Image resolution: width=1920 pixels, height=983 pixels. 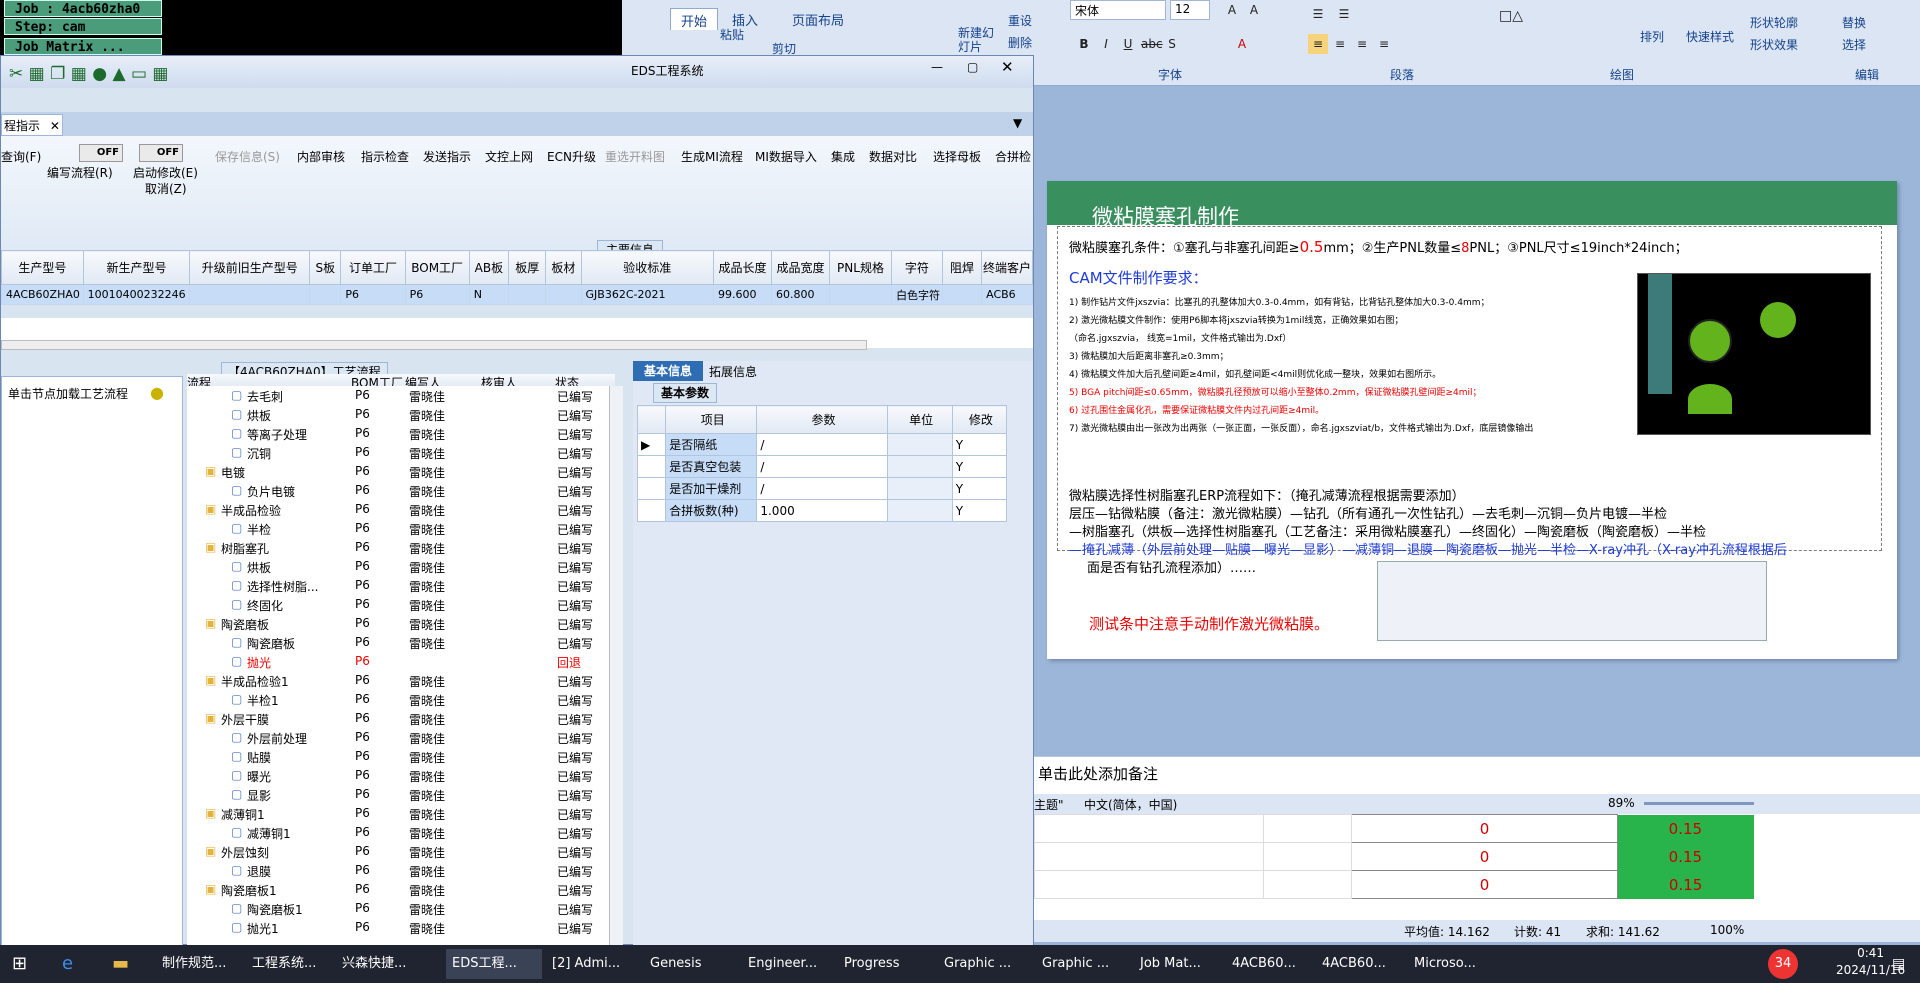 What do you see at coordinates (401, 395) in the screenshot?
I see `tree-row: ▢ 去毛刺 P6 雷晓佳 已编写` at bounding box center [401, 395].